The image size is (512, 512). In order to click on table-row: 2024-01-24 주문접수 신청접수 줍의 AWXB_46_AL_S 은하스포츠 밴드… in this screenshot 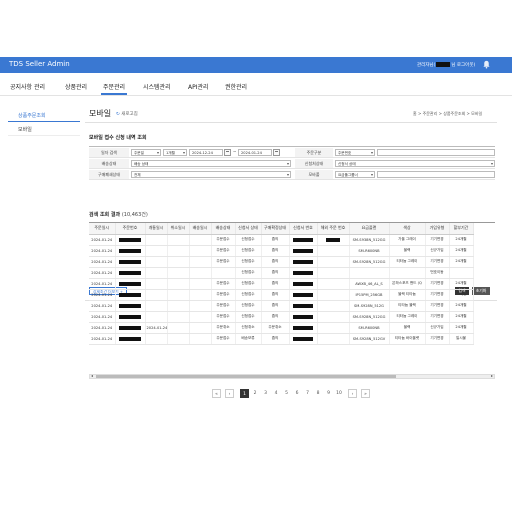, I will do `click(292, 284)`.